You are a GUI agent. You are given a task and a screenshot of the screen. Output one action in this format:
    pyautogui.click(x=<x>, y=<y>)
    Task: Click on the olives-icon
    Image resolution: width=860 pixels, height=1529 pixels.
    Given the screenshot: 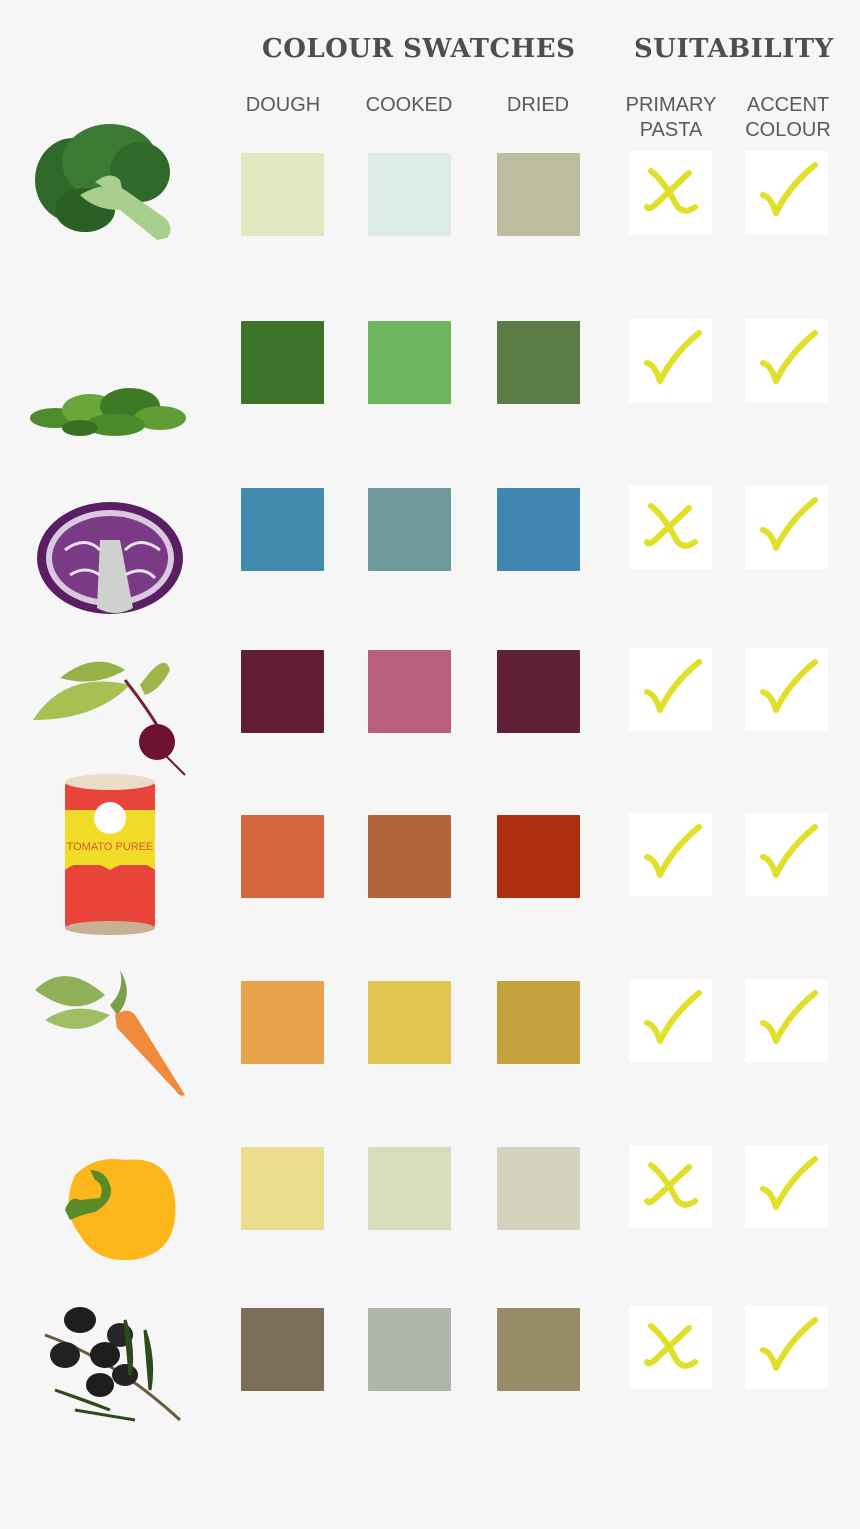 What is the action you would take?
    pyautogui.click(x=110, y=1355)
    